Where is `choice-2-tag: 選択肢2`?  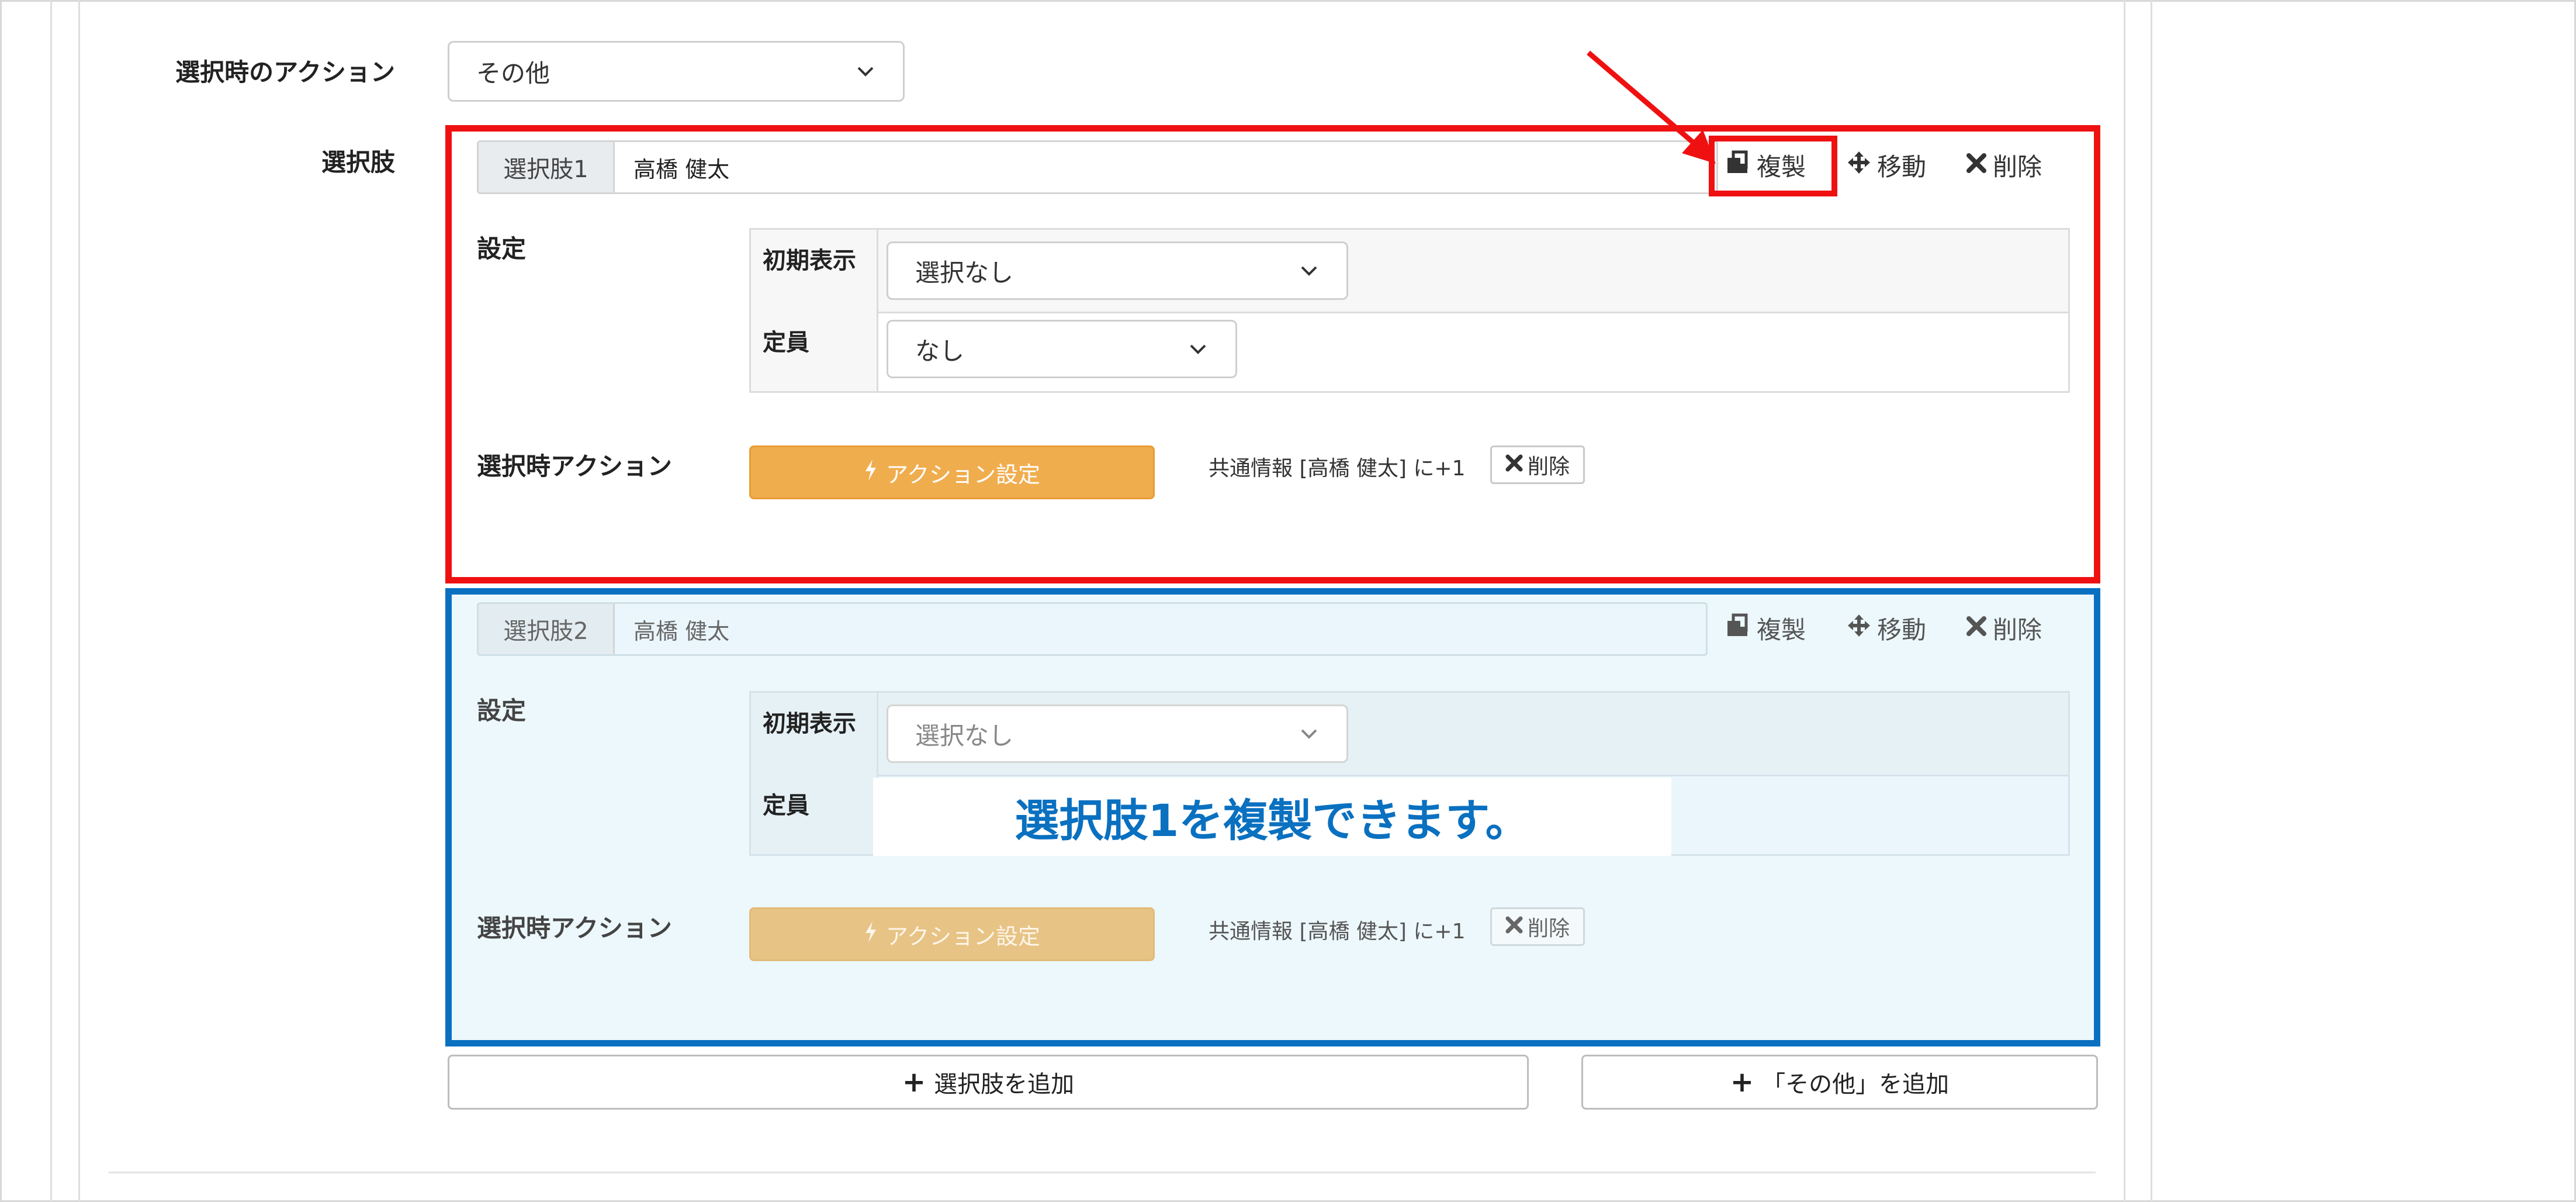 choice-2-tag: 選択肢2 is located at coordinates (547, 629).